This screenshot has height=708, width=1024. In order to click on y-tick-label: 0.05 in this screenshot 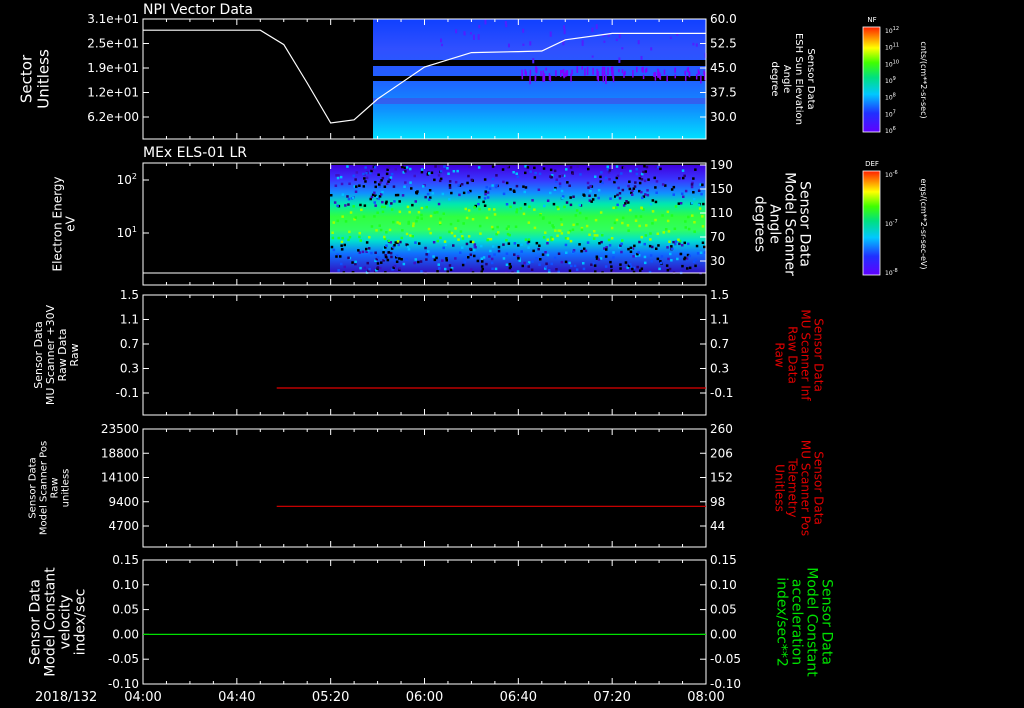, I will do `click(723, 610)`.